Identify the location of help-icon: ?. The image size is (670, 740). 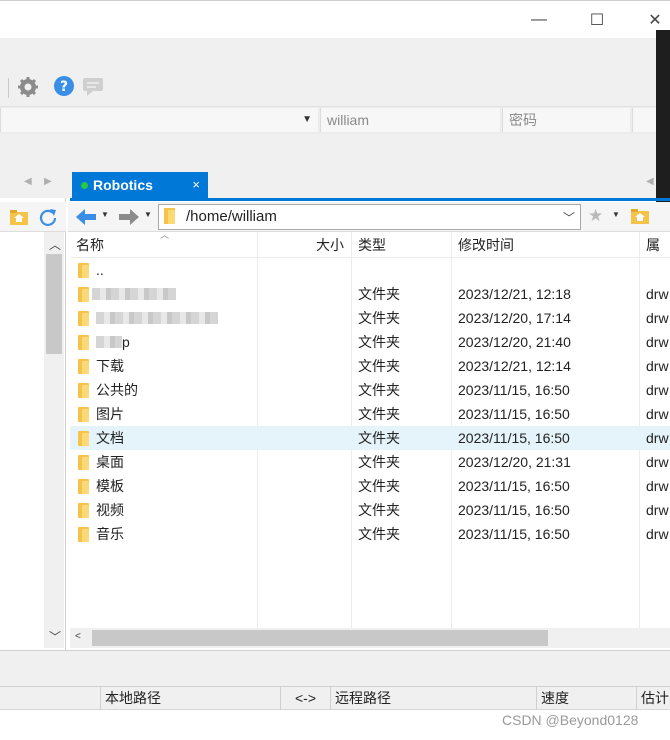
(64, 86).